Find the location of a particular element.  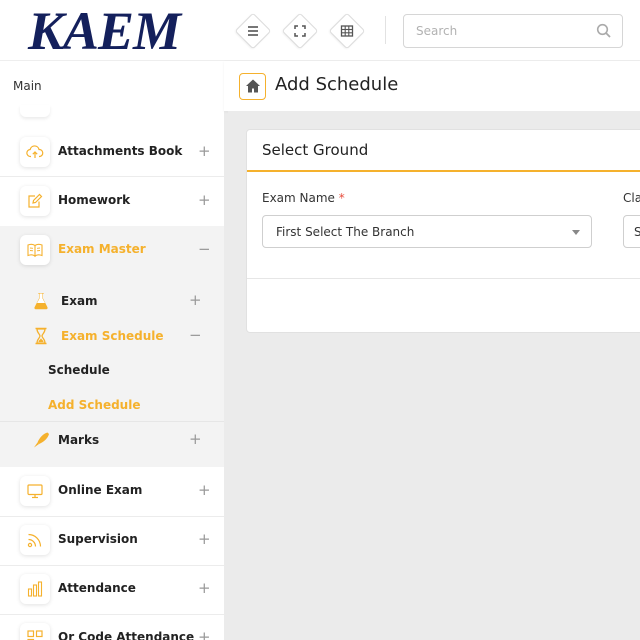

class-selected-value: S is located at coordinates (637, 232).